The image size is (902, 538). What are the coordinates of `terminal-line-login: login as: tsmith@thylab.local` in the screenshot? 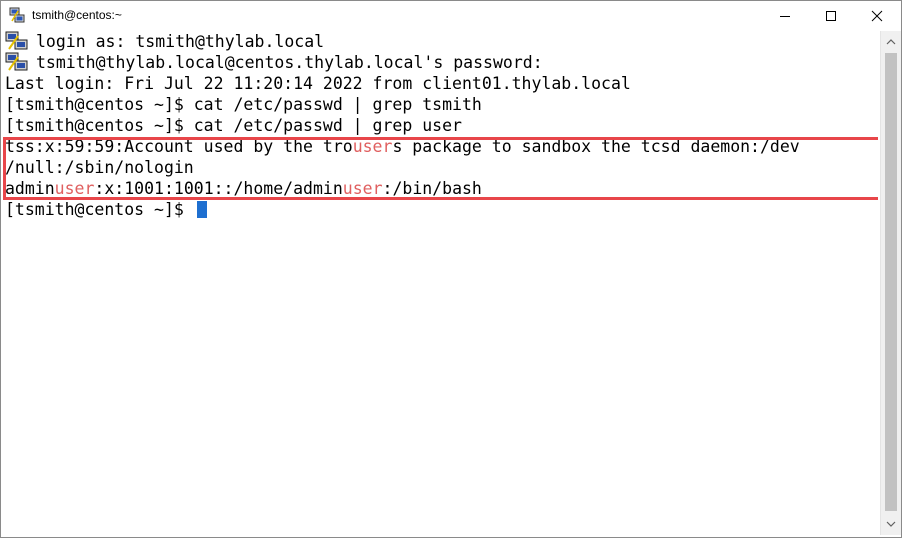 It's located at (180, 41).